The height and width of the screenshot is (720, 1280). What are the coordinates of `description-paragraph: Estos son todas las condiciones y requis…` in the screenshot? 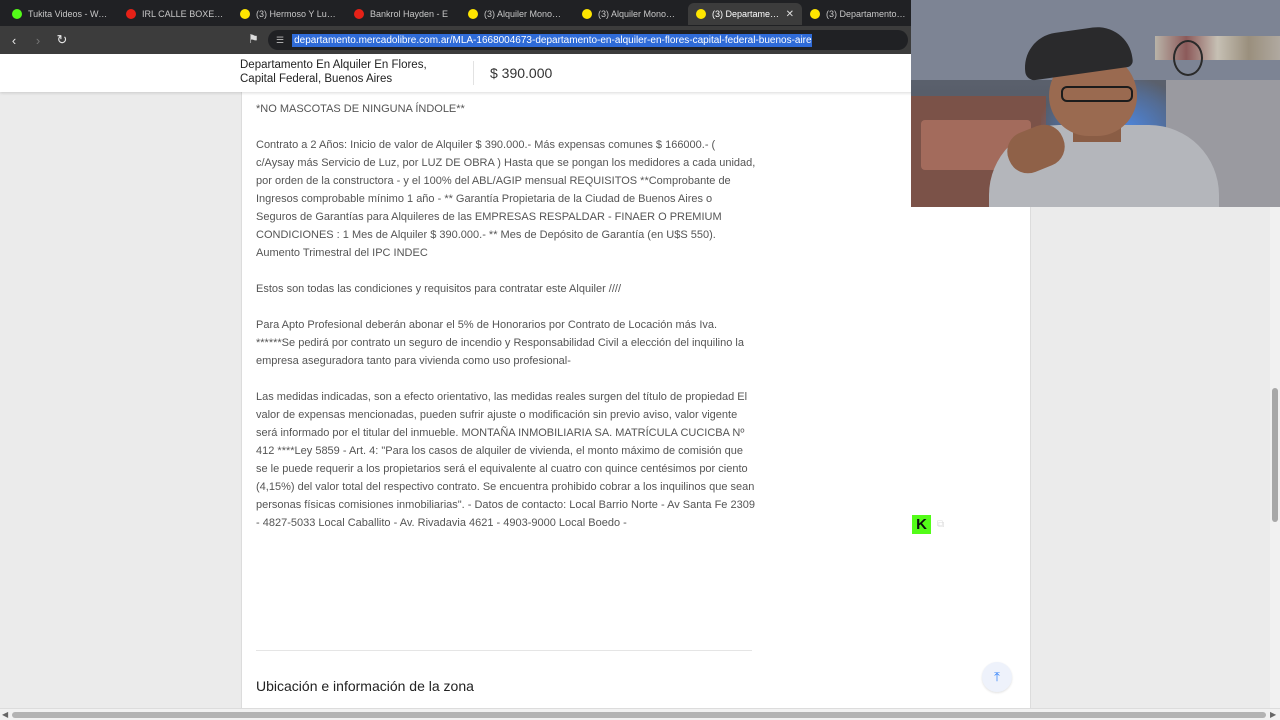 It's located at (439, 289).